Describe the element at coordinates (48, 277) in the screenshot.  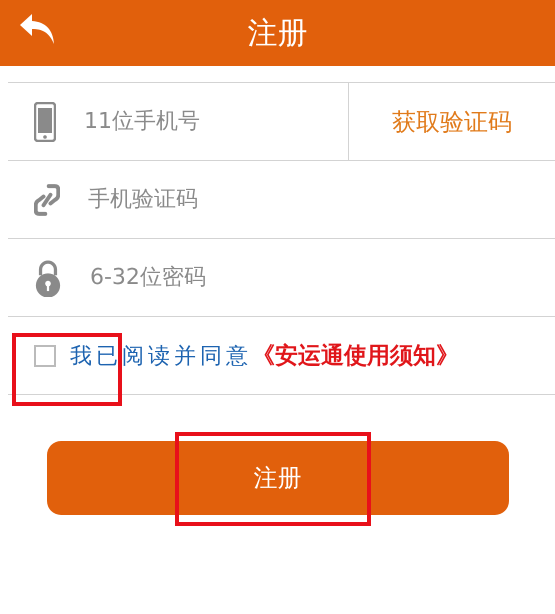
I see `lock-icon` at that location.